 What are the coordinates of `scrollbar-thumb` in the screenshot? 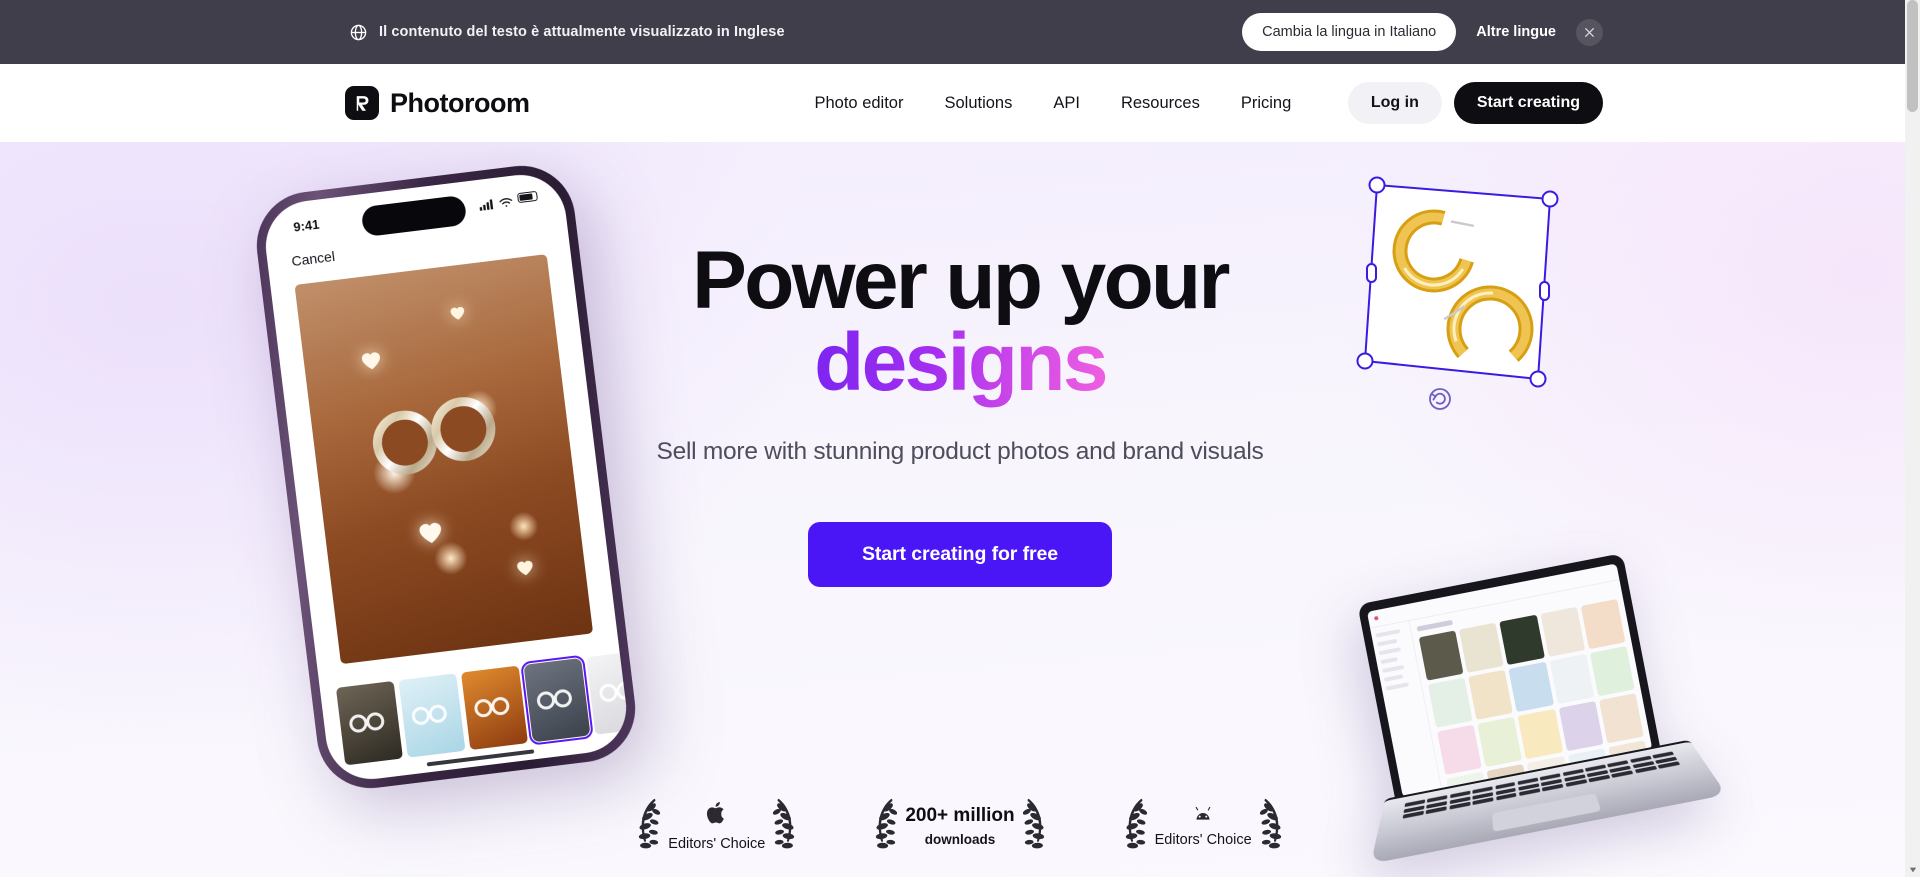 It's located at (1912, 56).